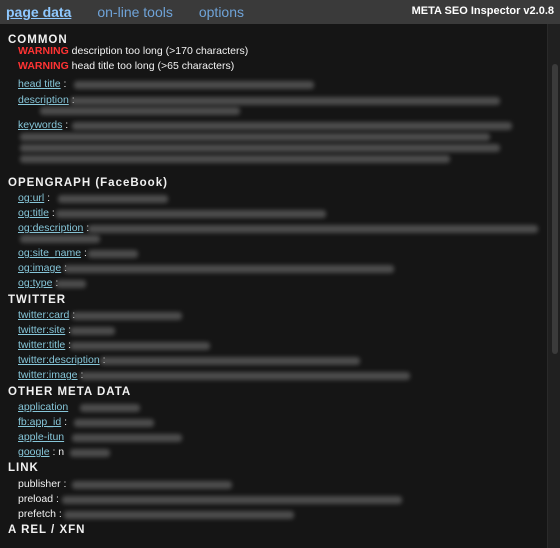 This screenshot has height=548, width=560. I want to click on og-row: og:title :, so click(36, 213).